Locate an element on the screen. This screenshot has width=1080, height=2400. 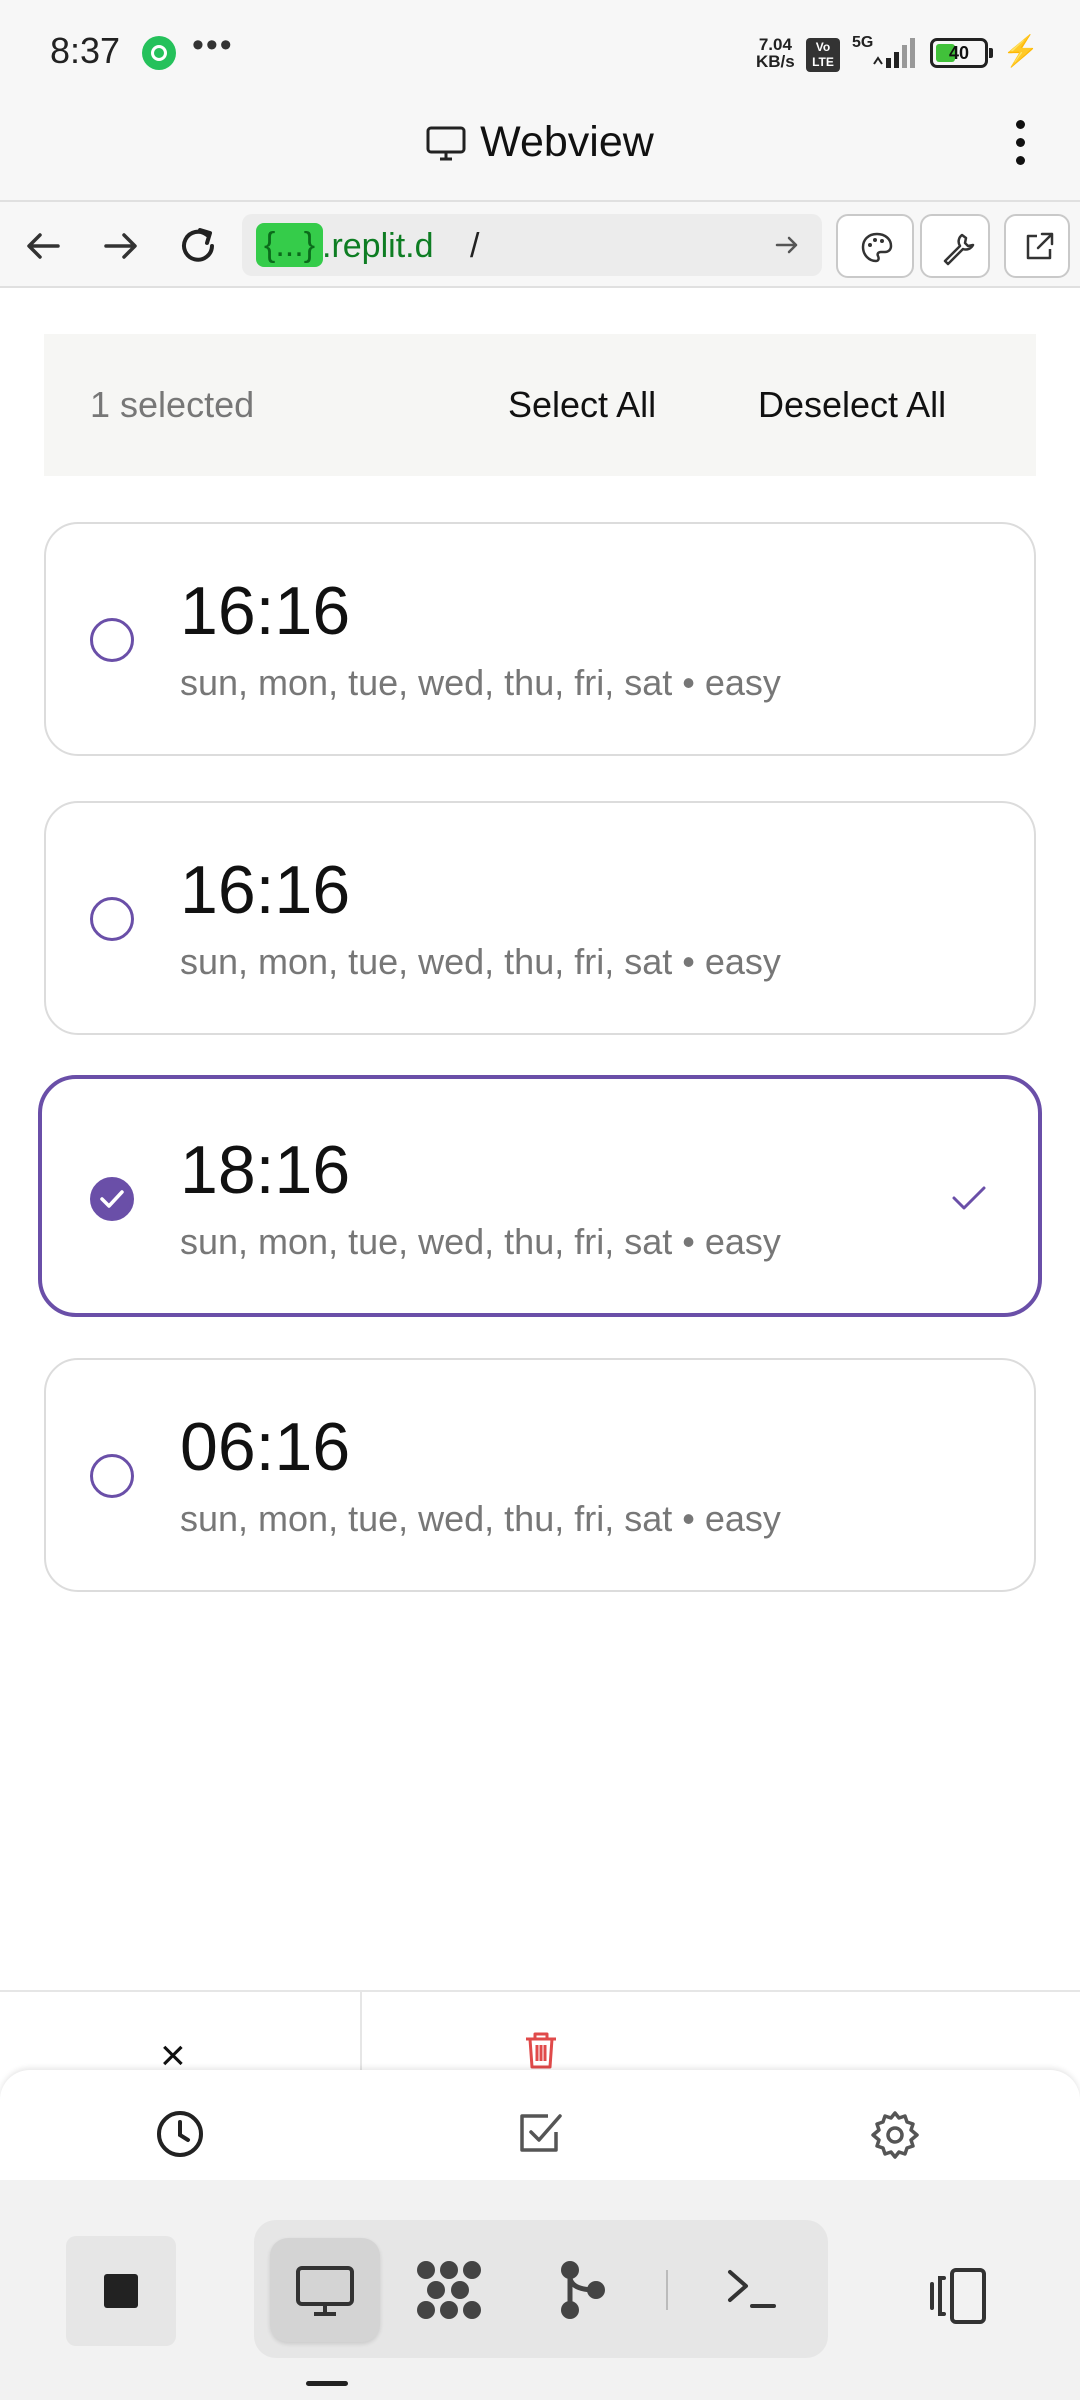
url-host: .replit.d is located at coordinates (378, 246).